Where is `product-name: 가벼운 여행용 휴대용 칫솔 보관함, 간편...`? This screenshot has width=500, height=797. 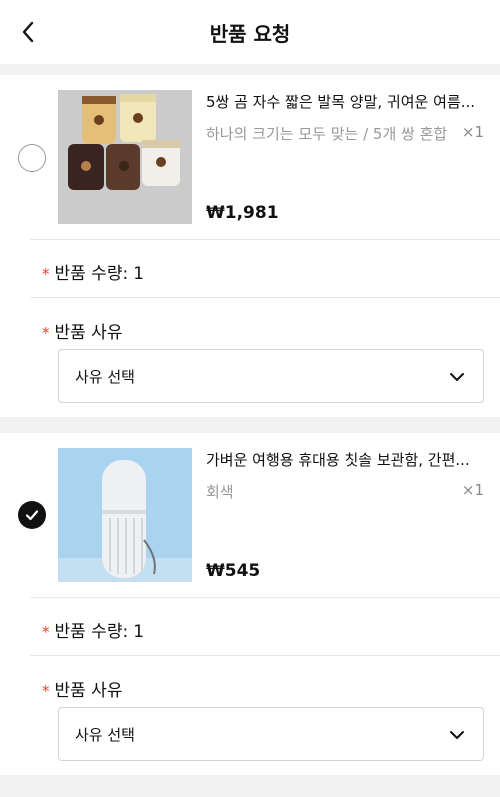 product-name: 가벼운 여행용 휴대용 칫솔 보관함, 간편... is located at coordinates (348, 459).